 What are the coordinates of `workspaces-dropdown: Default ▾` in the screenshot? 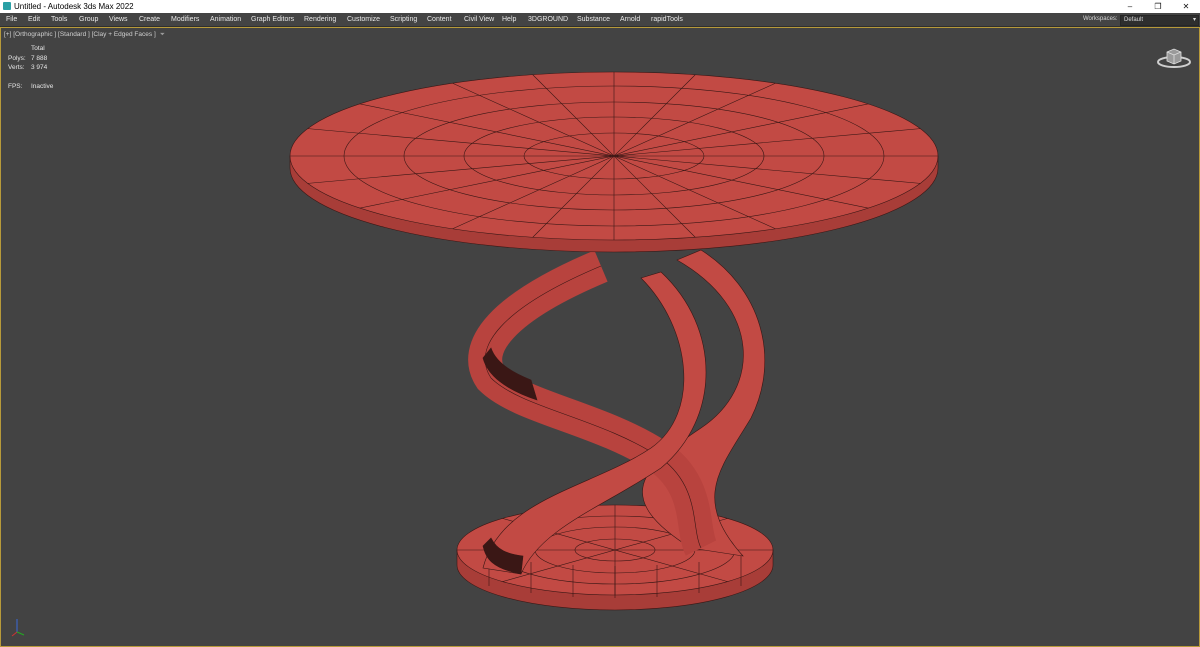 It's located at (1159, 20).